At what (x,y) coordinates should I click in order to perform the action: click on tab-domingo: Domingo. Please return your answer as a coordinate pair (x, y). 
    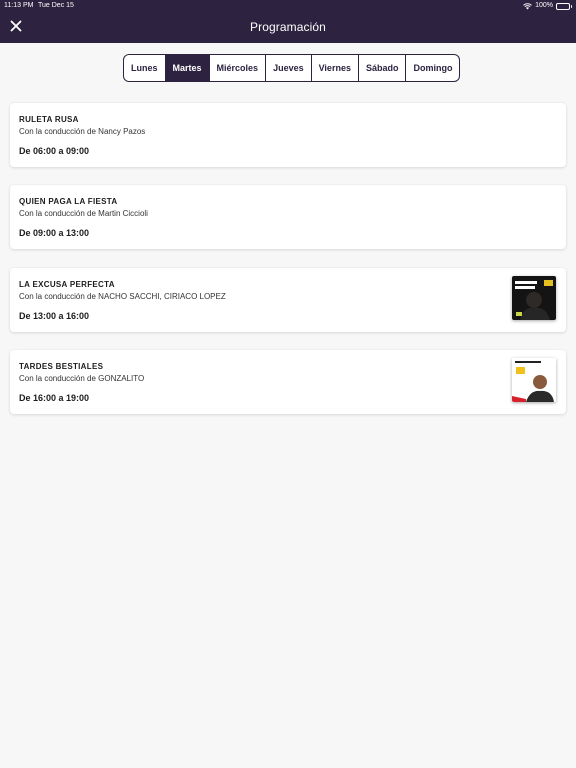
    Looking at the image, I should click on (432, 68).